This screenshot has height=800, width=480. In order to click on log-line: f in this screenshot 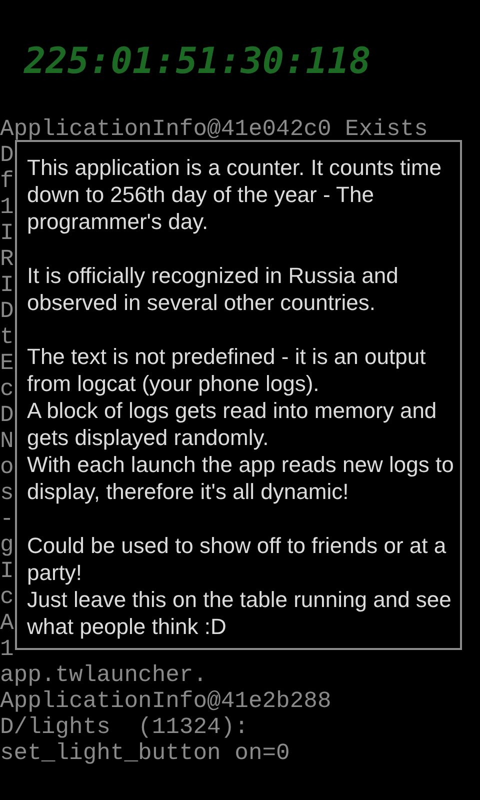, I will do `click(7, 181)`.